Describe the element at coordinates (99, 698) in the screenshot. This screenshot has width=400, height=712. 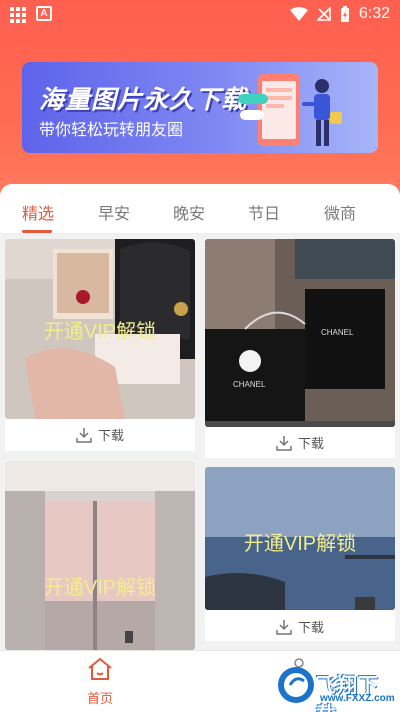
I see `nav-home-label: 首页` at that location.